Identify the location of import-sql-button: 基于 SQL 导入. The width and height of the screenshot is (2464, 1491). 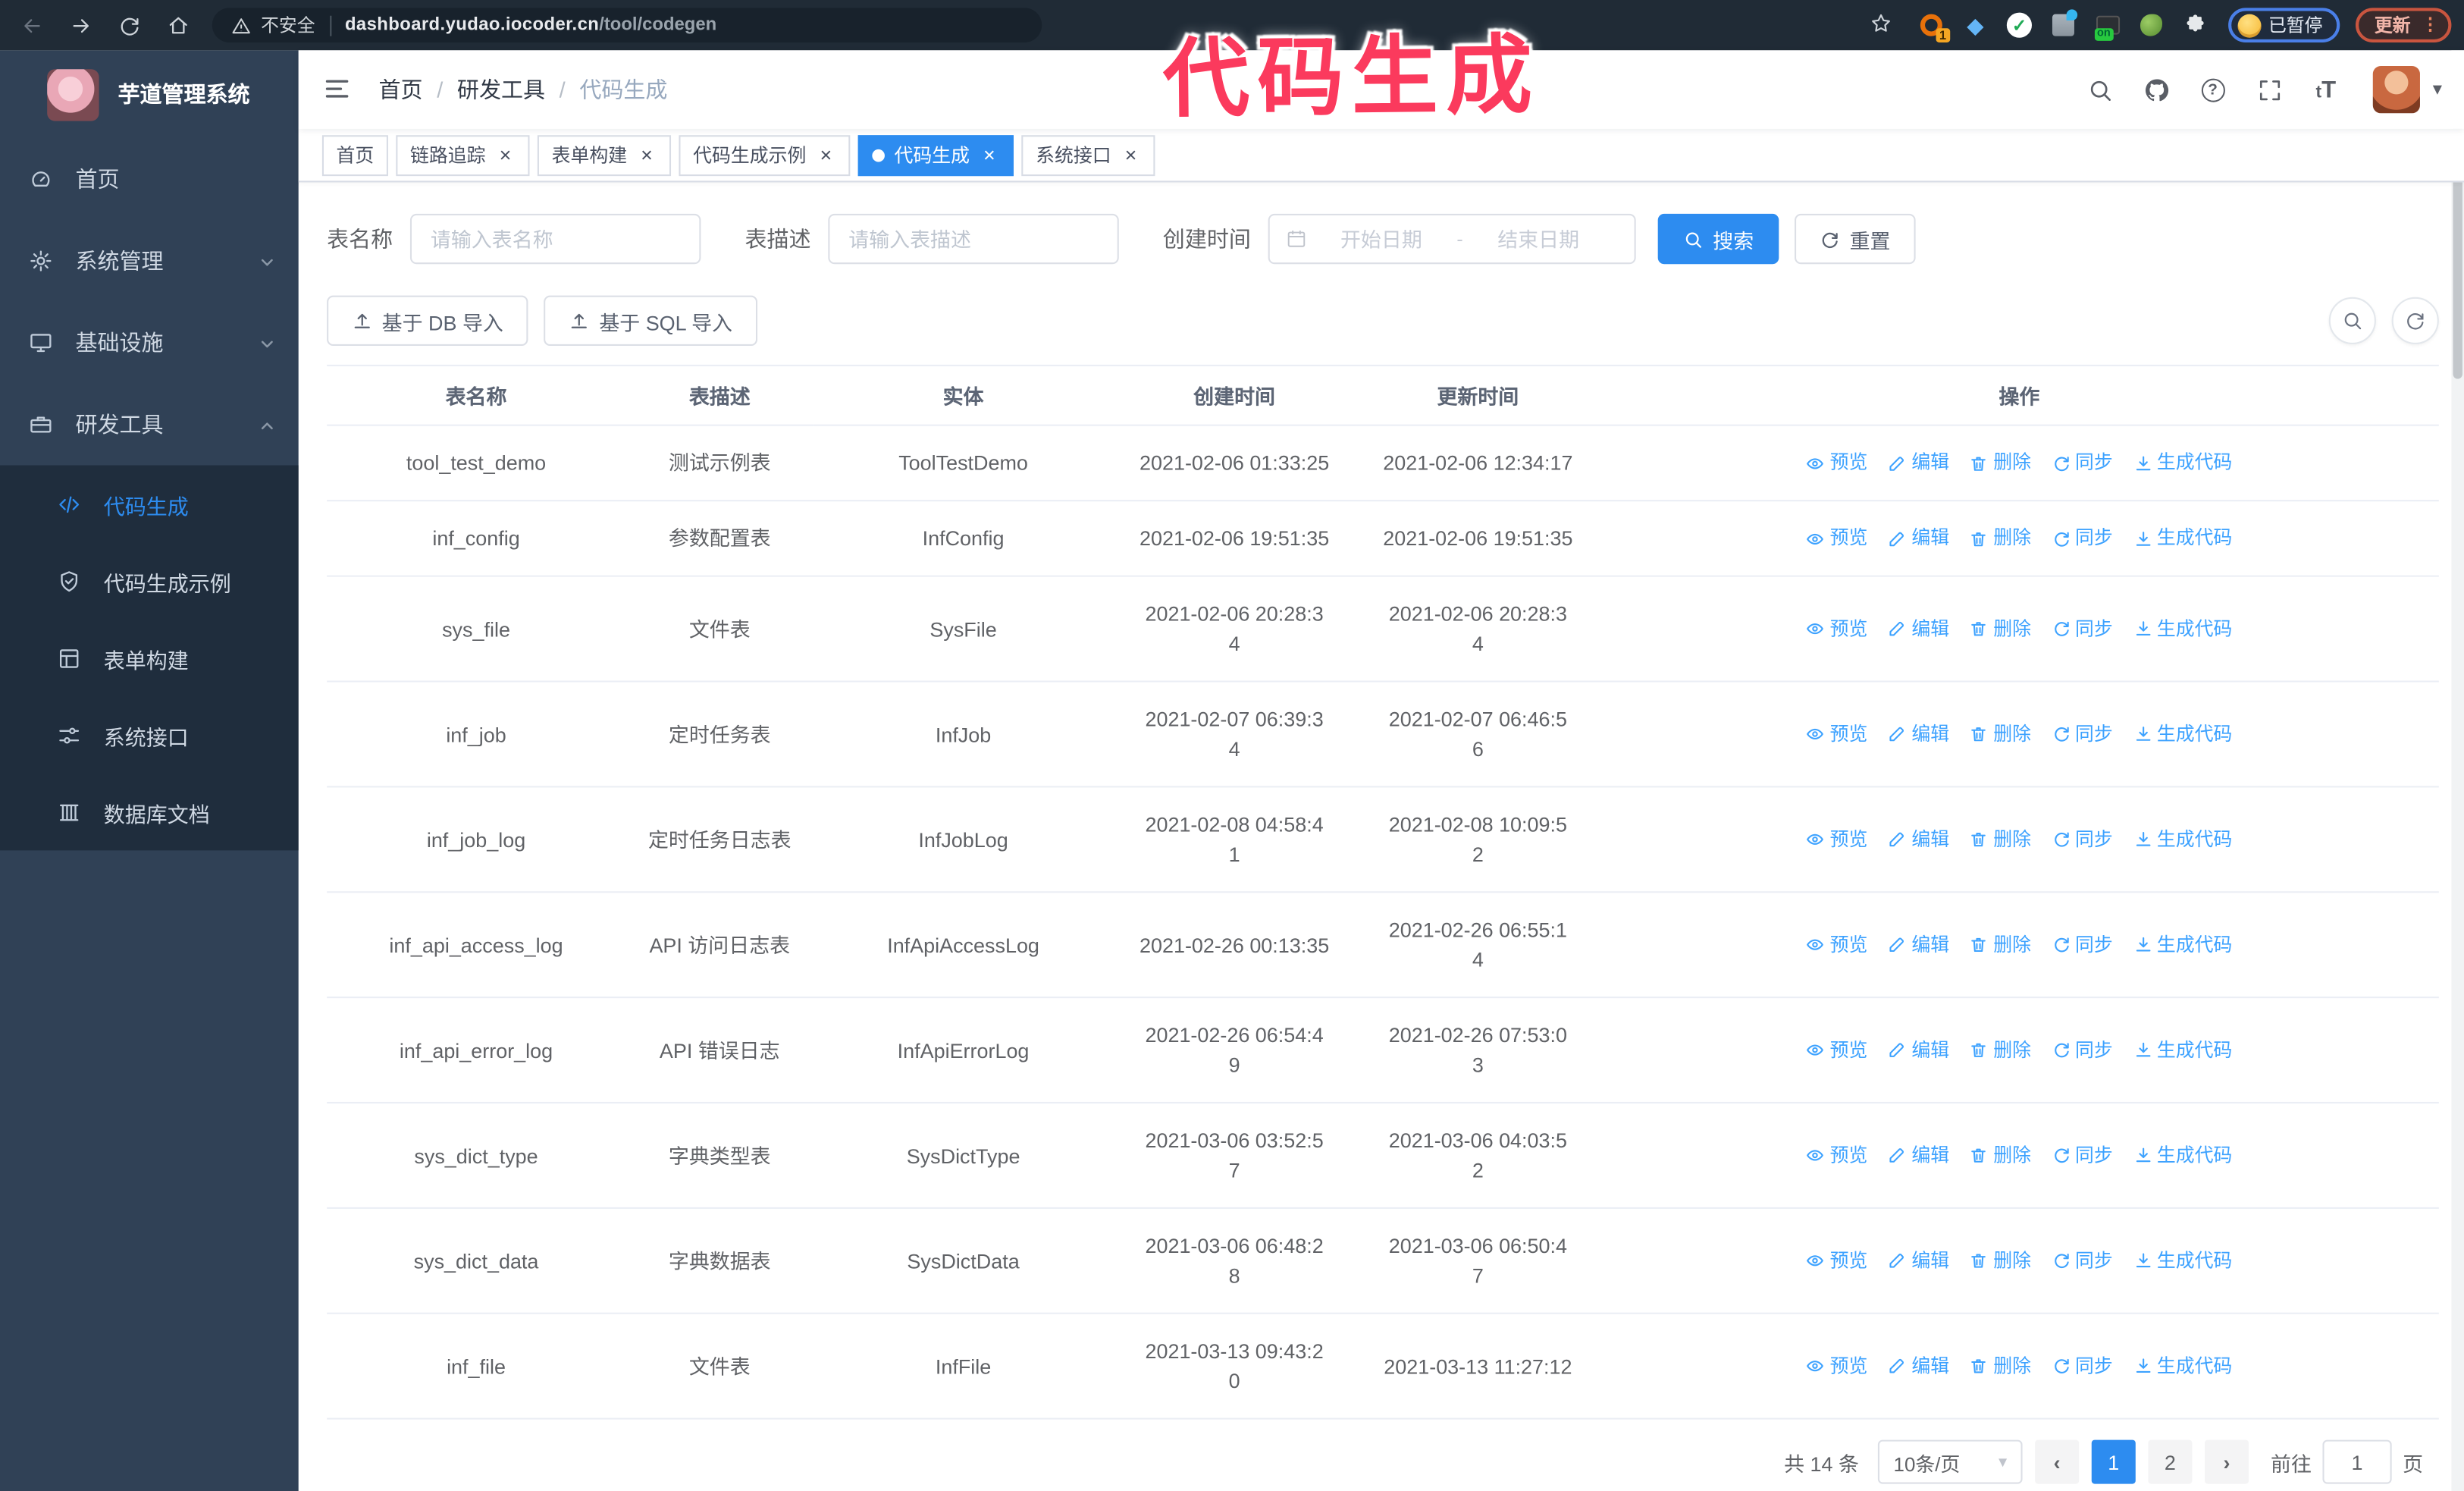
(651, 320).